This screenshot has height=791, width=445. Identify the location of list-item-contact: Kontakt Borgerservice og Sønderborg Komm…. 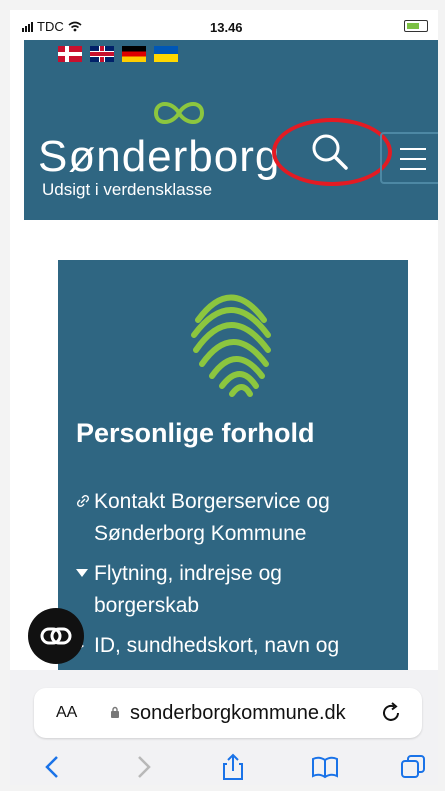
(231, 518).